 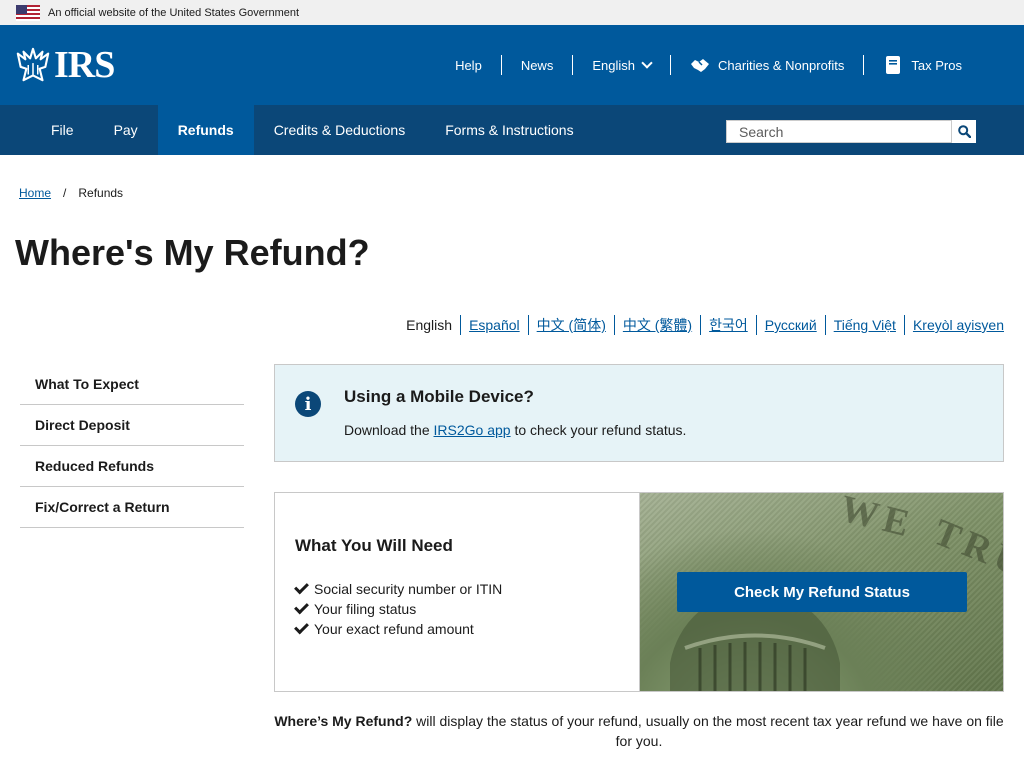 What do you see at coordinates (126, 130) in the screenshot?
I see `nav-pay: Pay` at bounding box center [126, 130].